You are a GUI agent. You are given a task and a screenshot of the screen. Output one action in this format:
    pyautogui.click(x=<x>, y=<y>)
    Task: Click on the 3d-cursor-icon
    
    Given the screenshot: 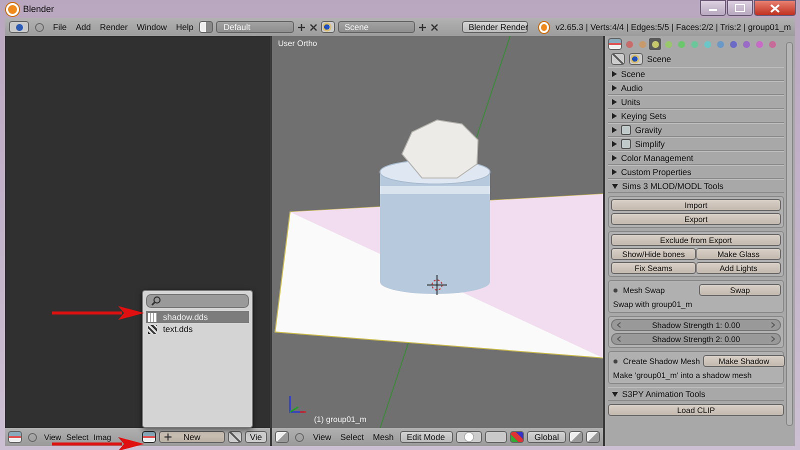 What is the action you would take?
    pyautogui.click(x=437, y=285)
    